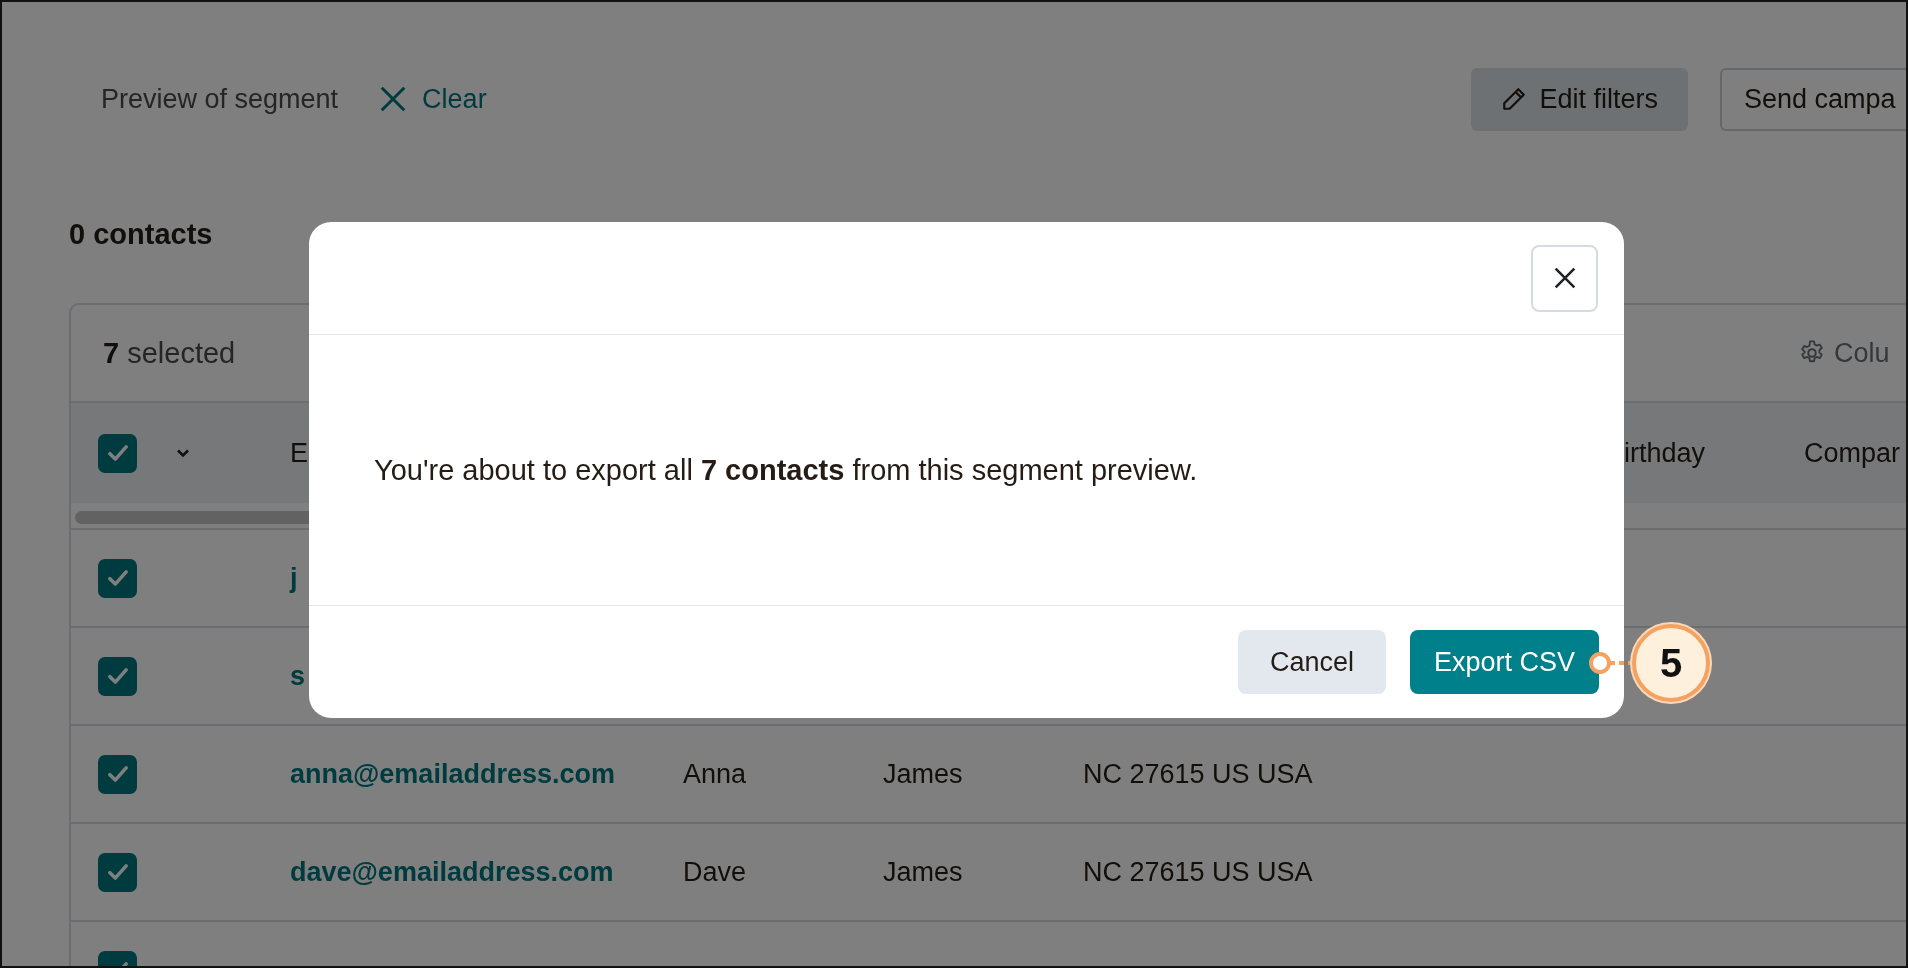 The width and height of the screenshot is (1908, 968). I want to click on column-header: E, so click(299, 452).